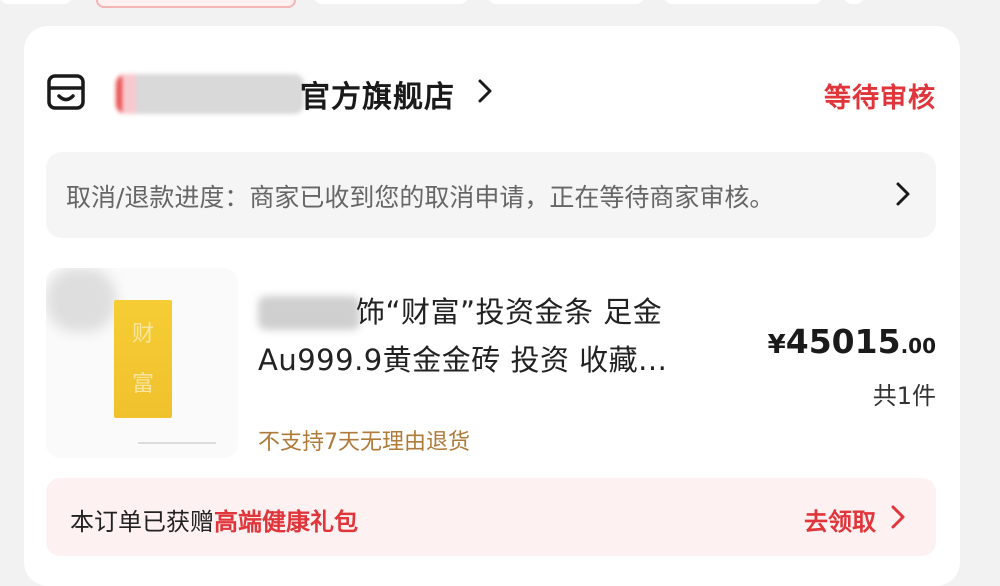  Describe the element at coordinates (196, 4) in the screenshot. I see `filter-tab-active` at that location.